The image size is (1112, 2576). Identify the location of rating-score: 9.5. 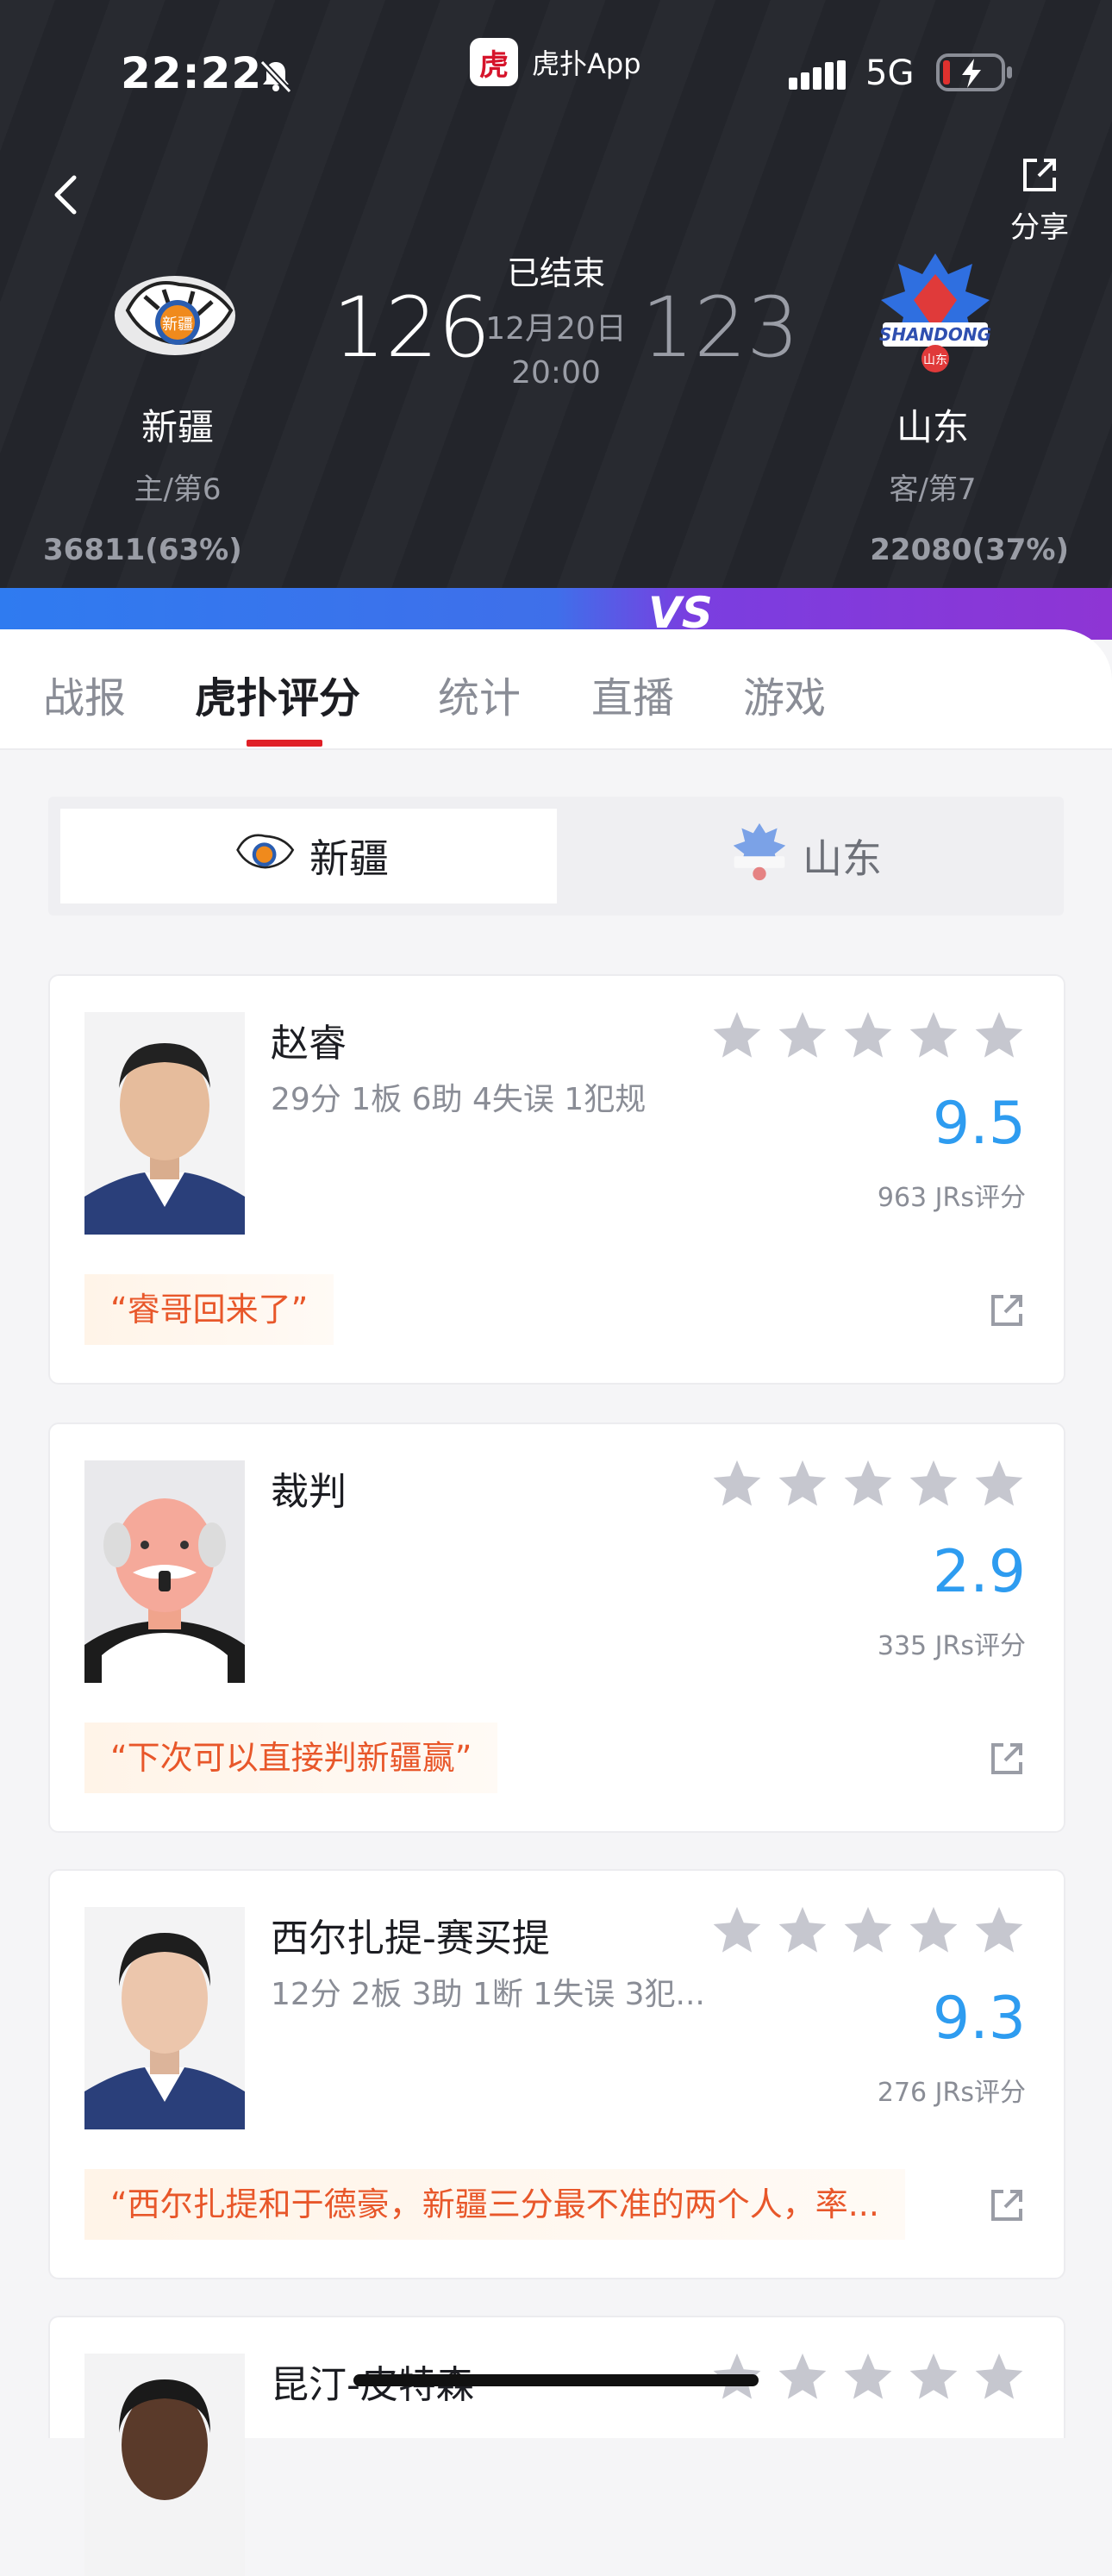
(979, 1124).